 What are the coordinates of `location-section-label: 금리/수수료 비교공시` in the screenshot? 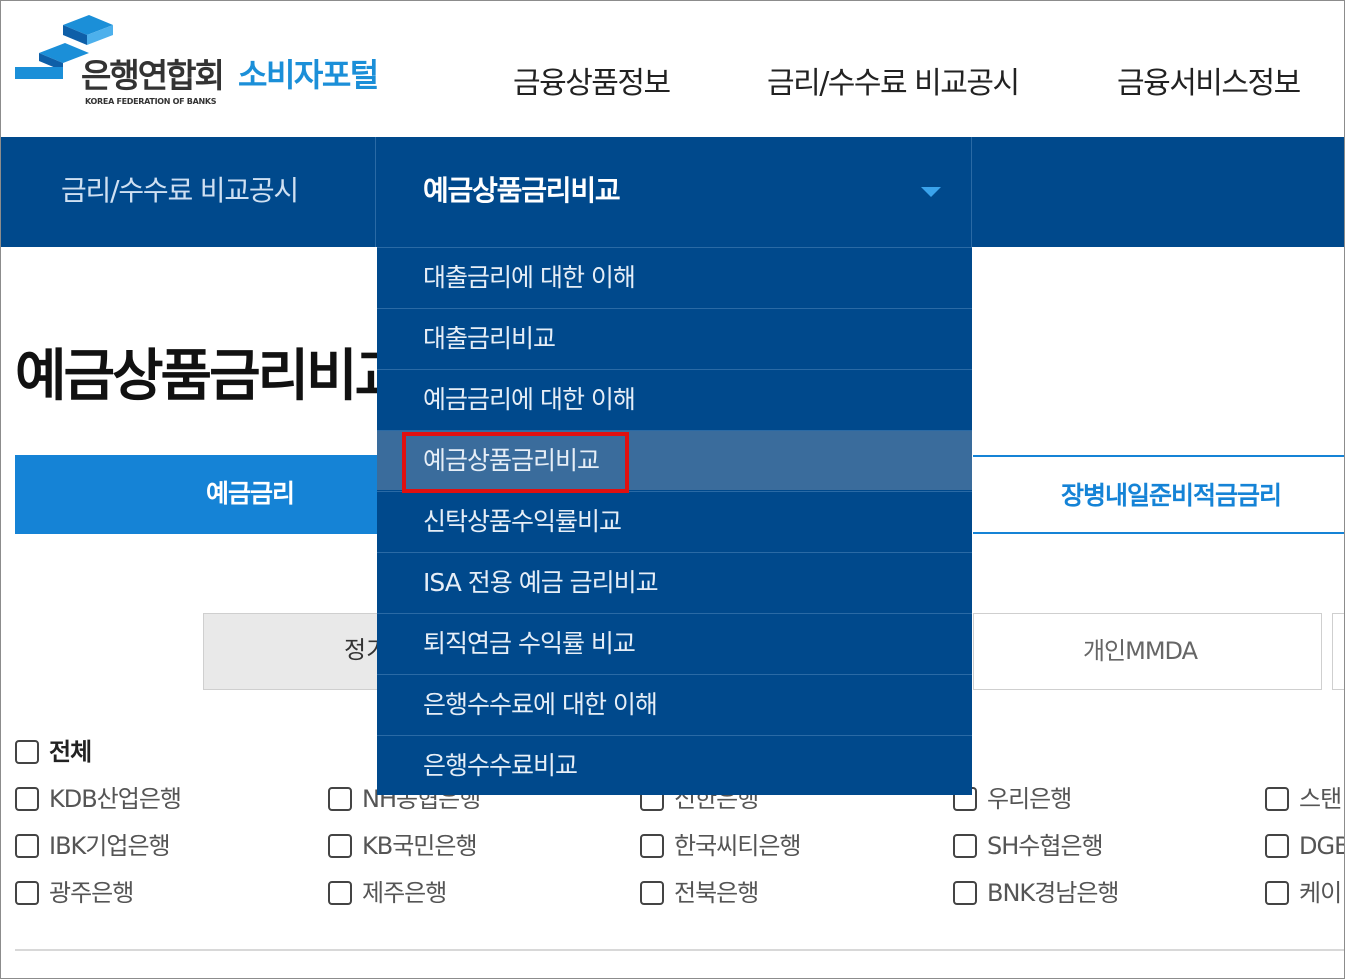 It's located at (180, 190).